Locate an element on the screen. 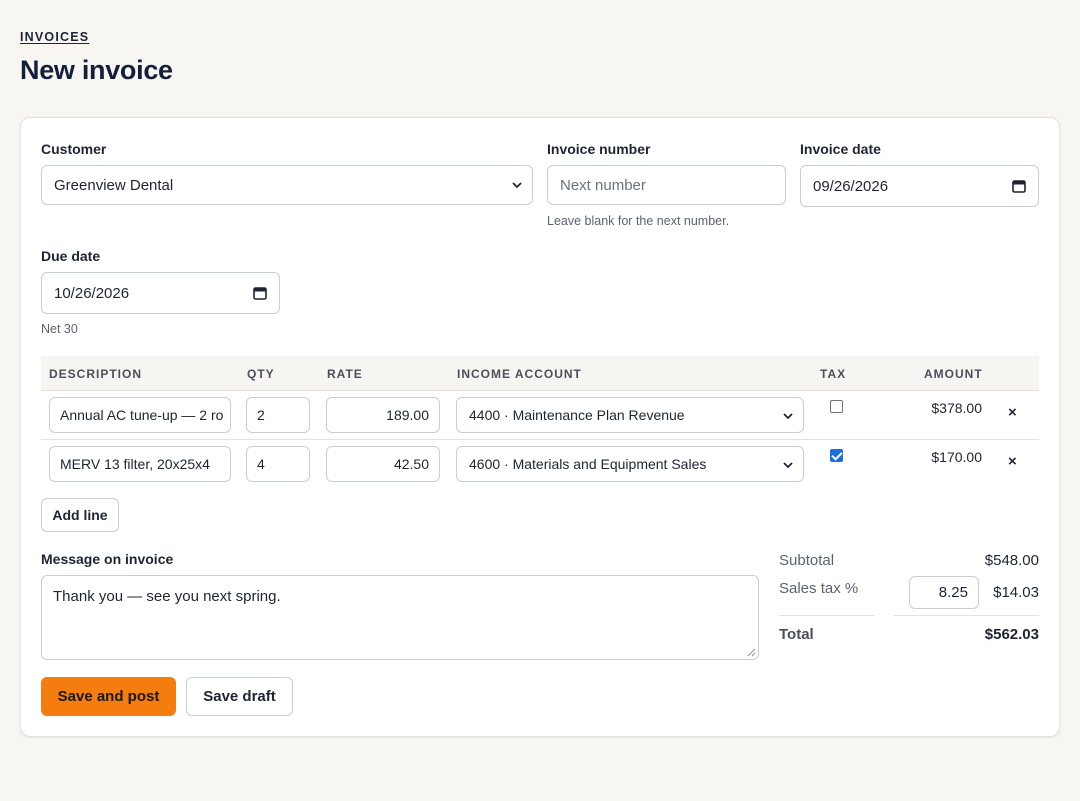 The image size is (1080, 801). income-account-value: 4600 · Materials and Equipment Sales is located at coordinates (588, 464).